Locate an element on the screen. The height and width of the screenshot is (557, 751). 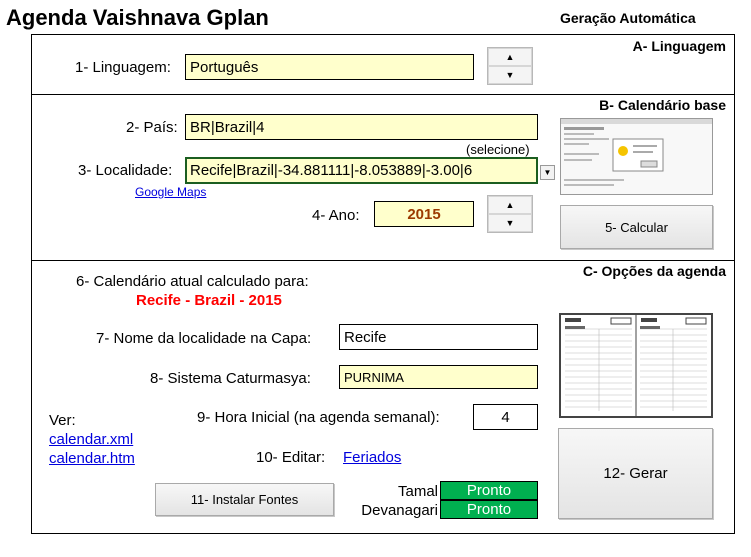
locality-dropdown-button: ▼ is located at coordinates (547, 172).